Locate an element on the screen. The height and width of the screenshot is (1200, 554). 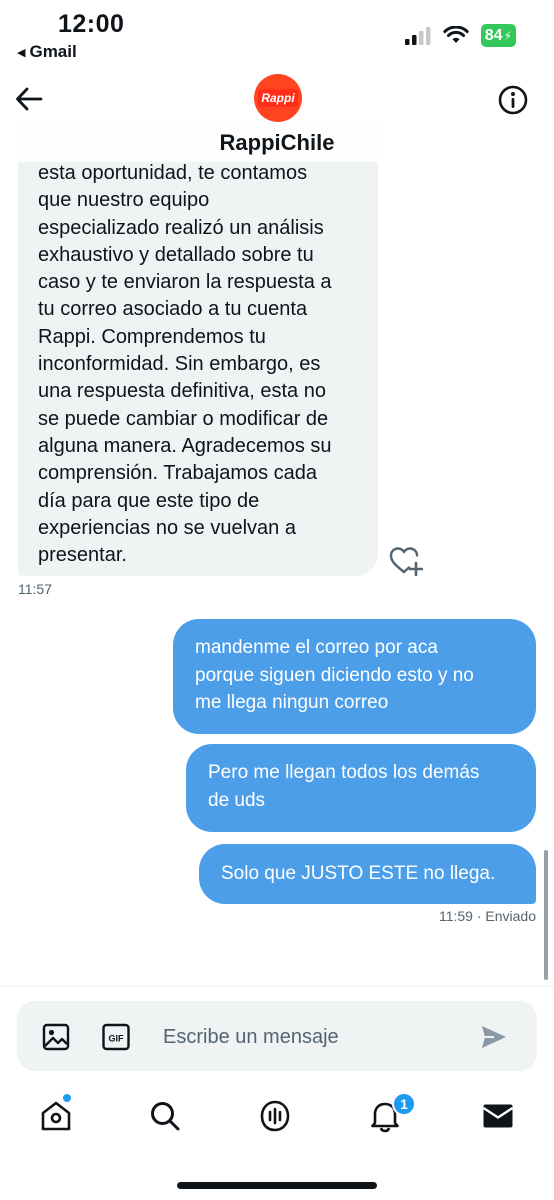
home-icon is located at coordinates (56, 1116).